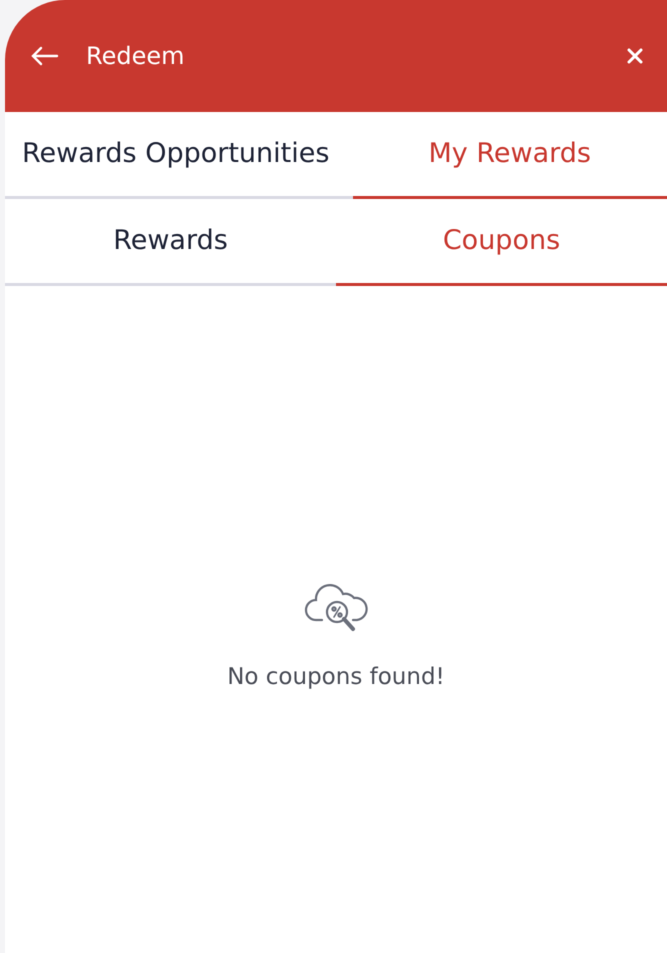 The height and width of the screenshot is (953, 667). I want to click on tab: My Rewards, so click(509, 155).